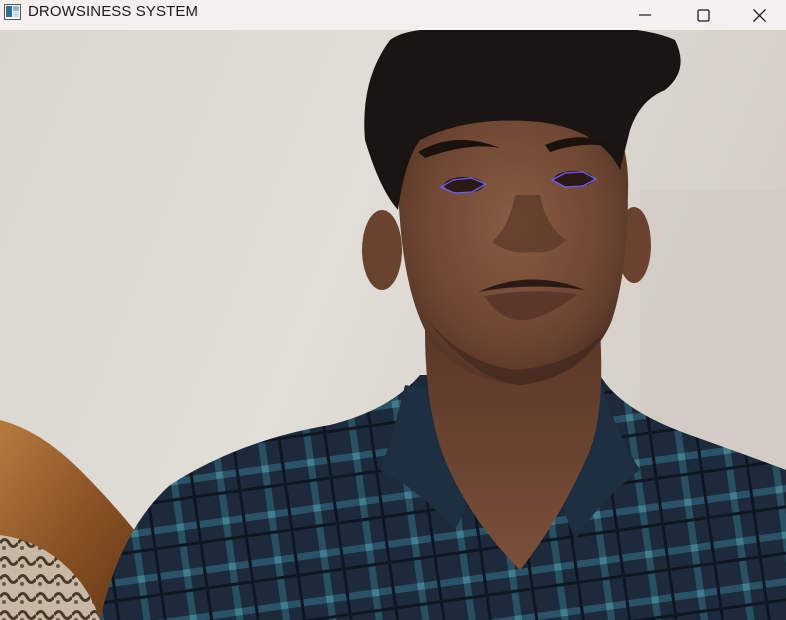 The height and width of the screenshot is (620, 786). I want to click on window-title: DROWSINESS SYSTEM, so click(113, 11).